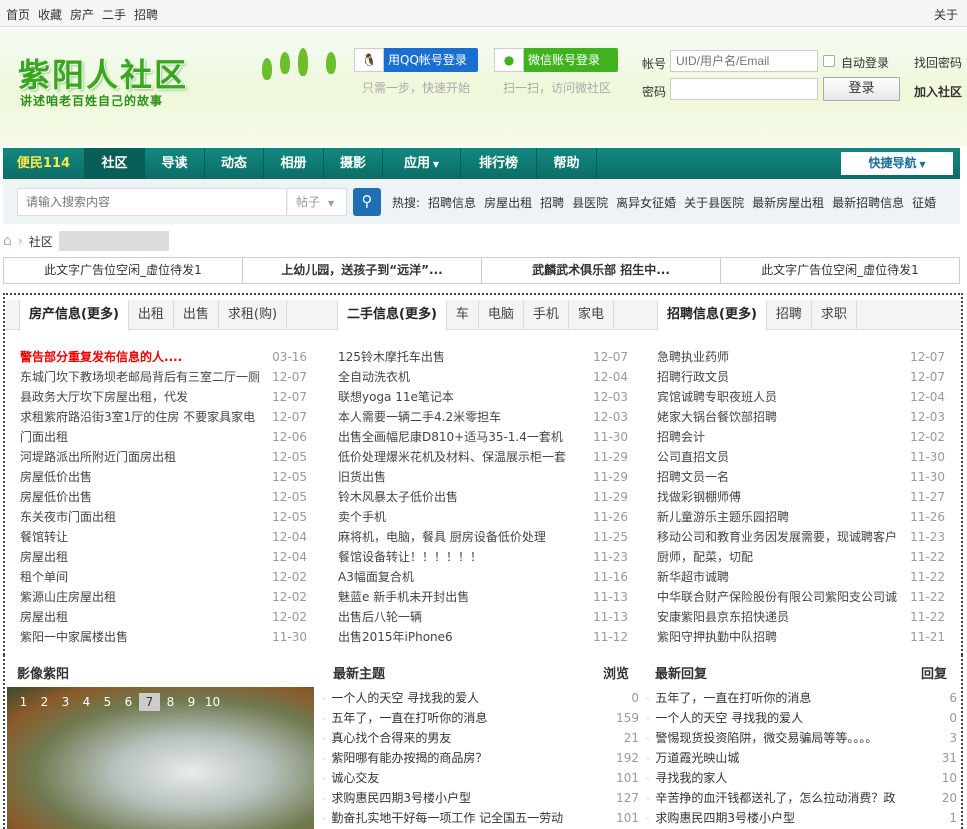  Describe the element at coordinates (196, 314) in the screenshot. I see `tab: 出售` at that location.